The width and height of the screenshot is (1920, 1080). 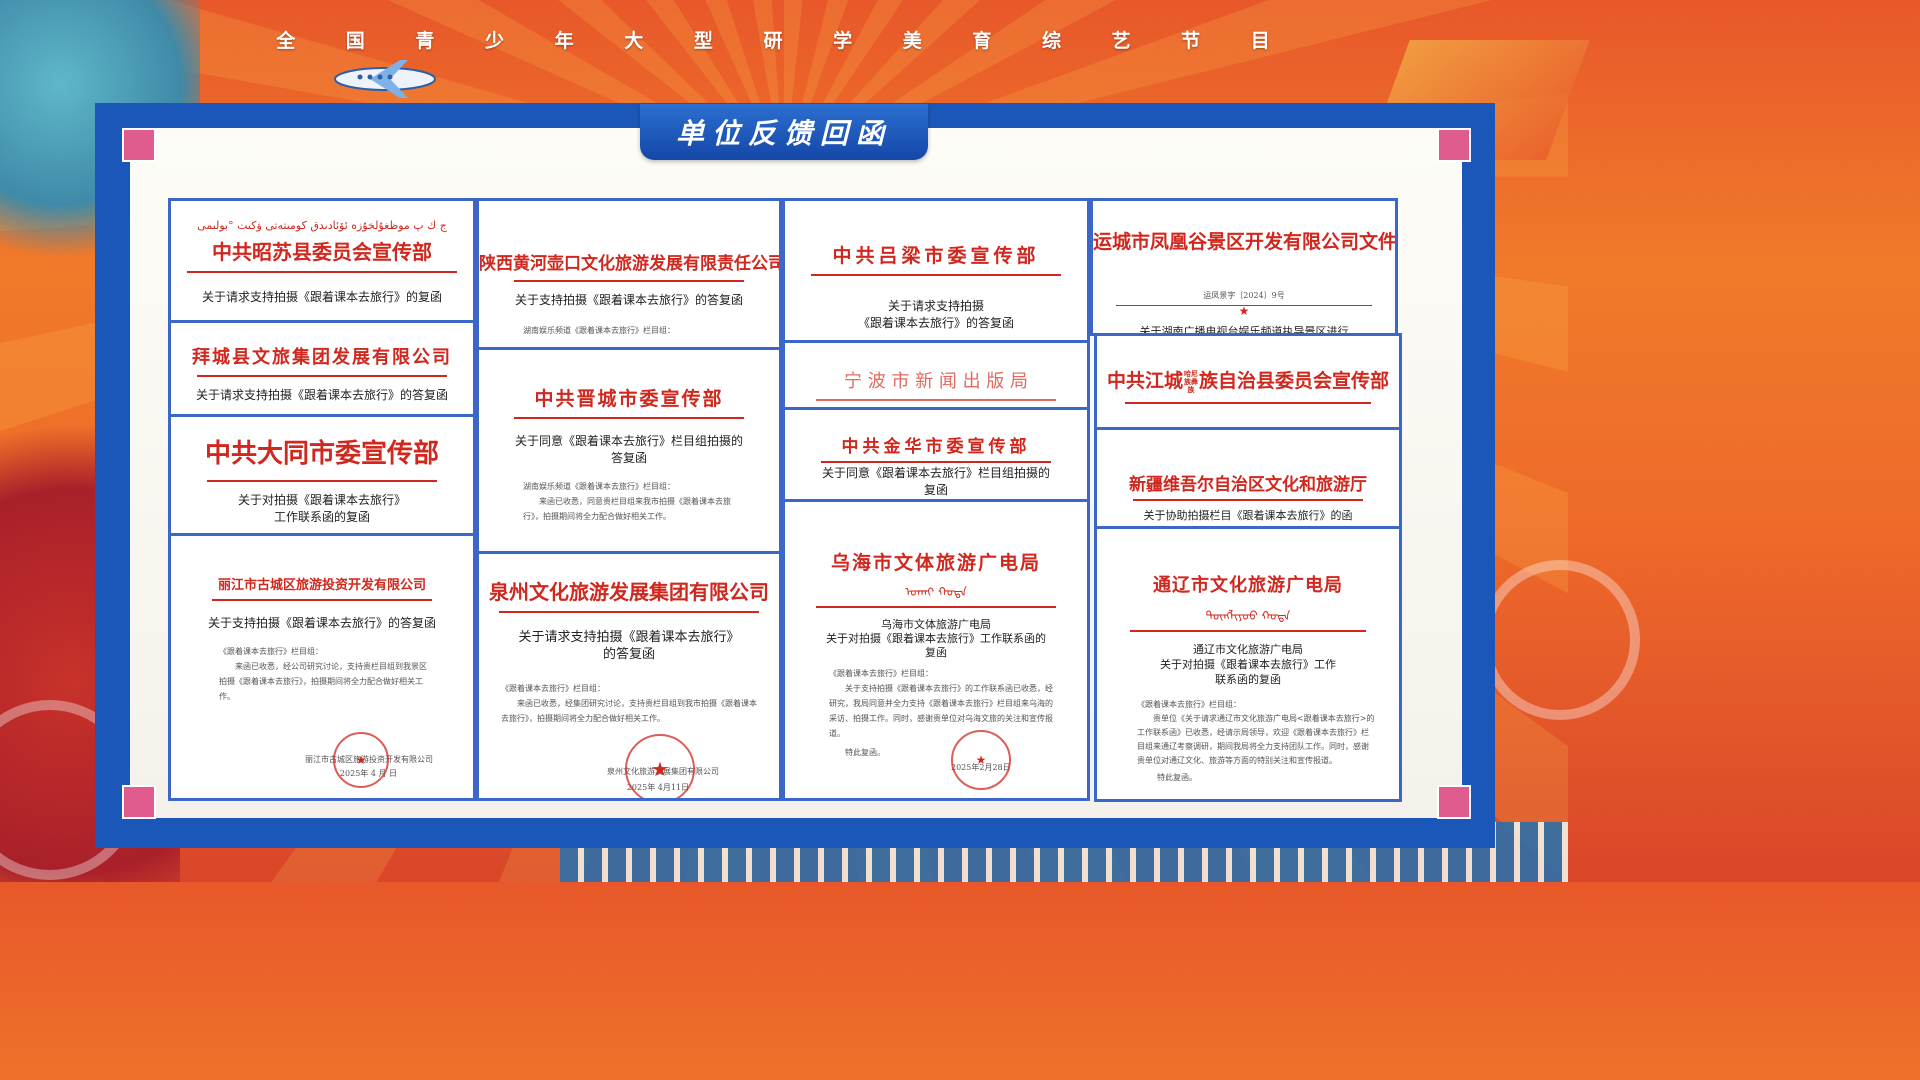 I want to click on letter-organization: 宁 波 市 新 闻 出 版 局, so click(x=936, y=381).